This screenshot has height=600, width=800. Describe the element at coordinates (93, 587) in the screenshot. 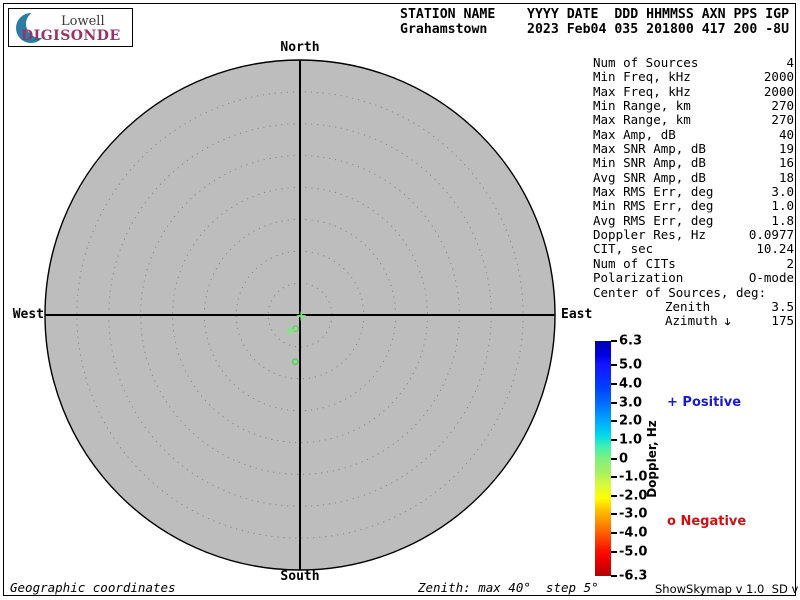

I see `footer-coordinates-label: Geographic coordinates` at that location.